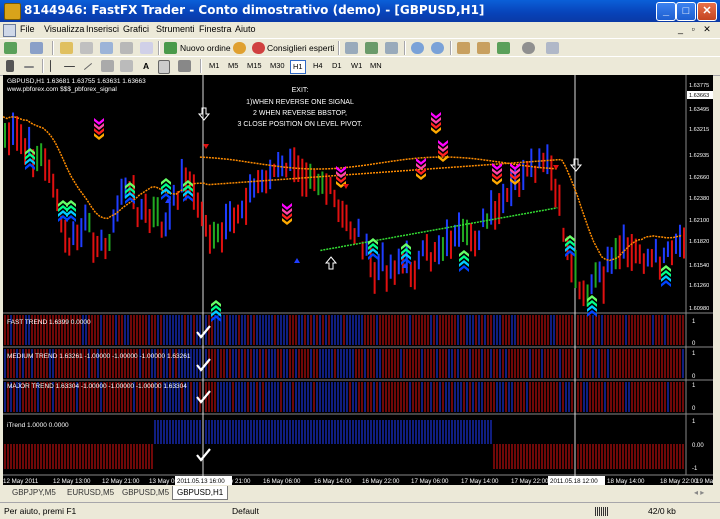 The height and width of the screenshot is (519, 720). I want to click on panel-label-fast-trend: FAST TREND 1.6399 0.0000, so click(49, 322).